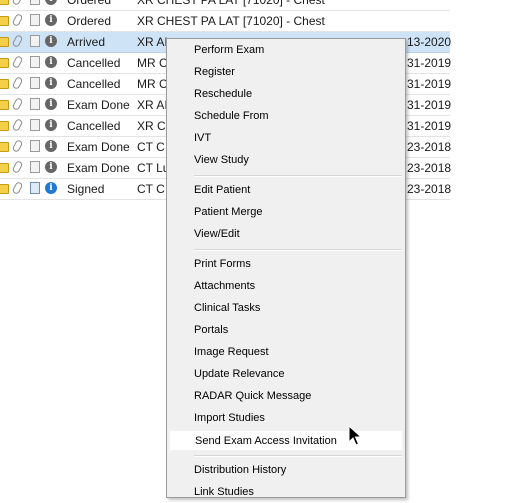 The width and height of the screenshot is (505, 503). I want to click on menu-item-link-studies: Link Studies, so click(286, 492).